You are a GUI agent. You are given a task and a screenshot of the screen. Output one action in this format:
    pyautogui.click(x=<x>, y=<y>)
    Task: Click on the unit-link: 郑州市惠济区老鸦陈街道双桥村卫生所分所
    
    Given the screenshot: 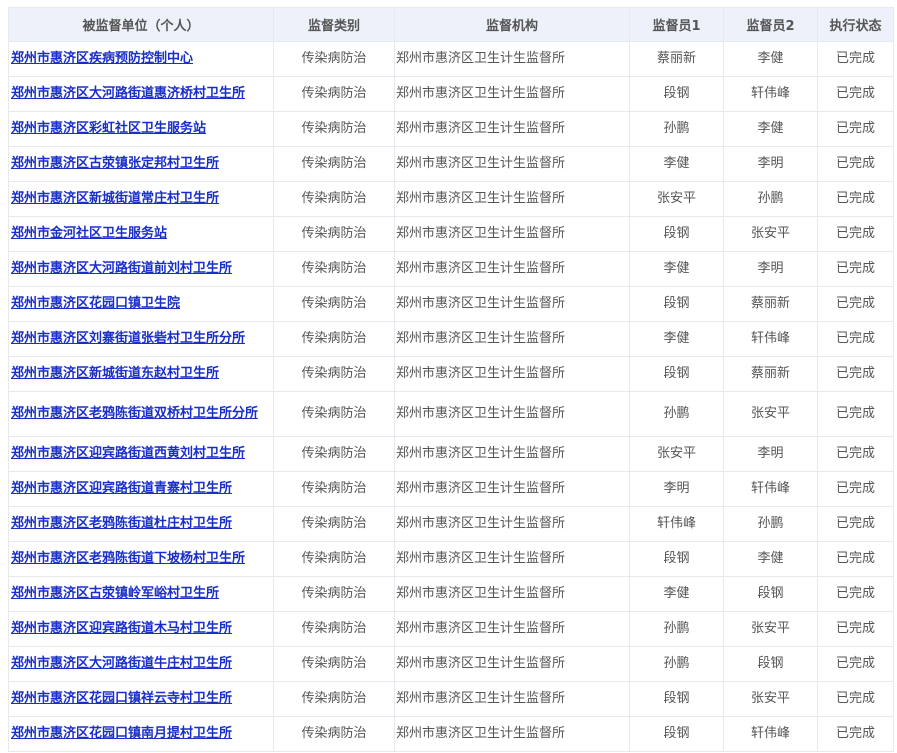 What is the action you would take?
    pyautogui.click(x=134, y=413)
    